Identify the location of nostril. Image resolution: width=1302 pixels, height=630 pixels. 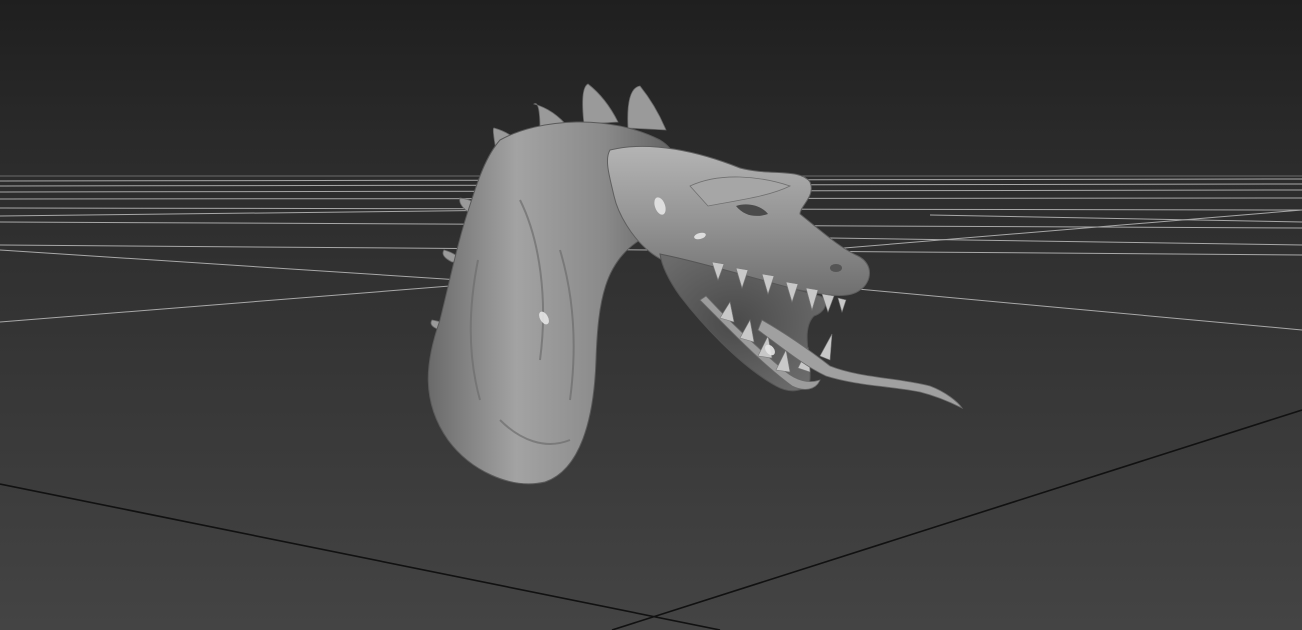
(836, 268).